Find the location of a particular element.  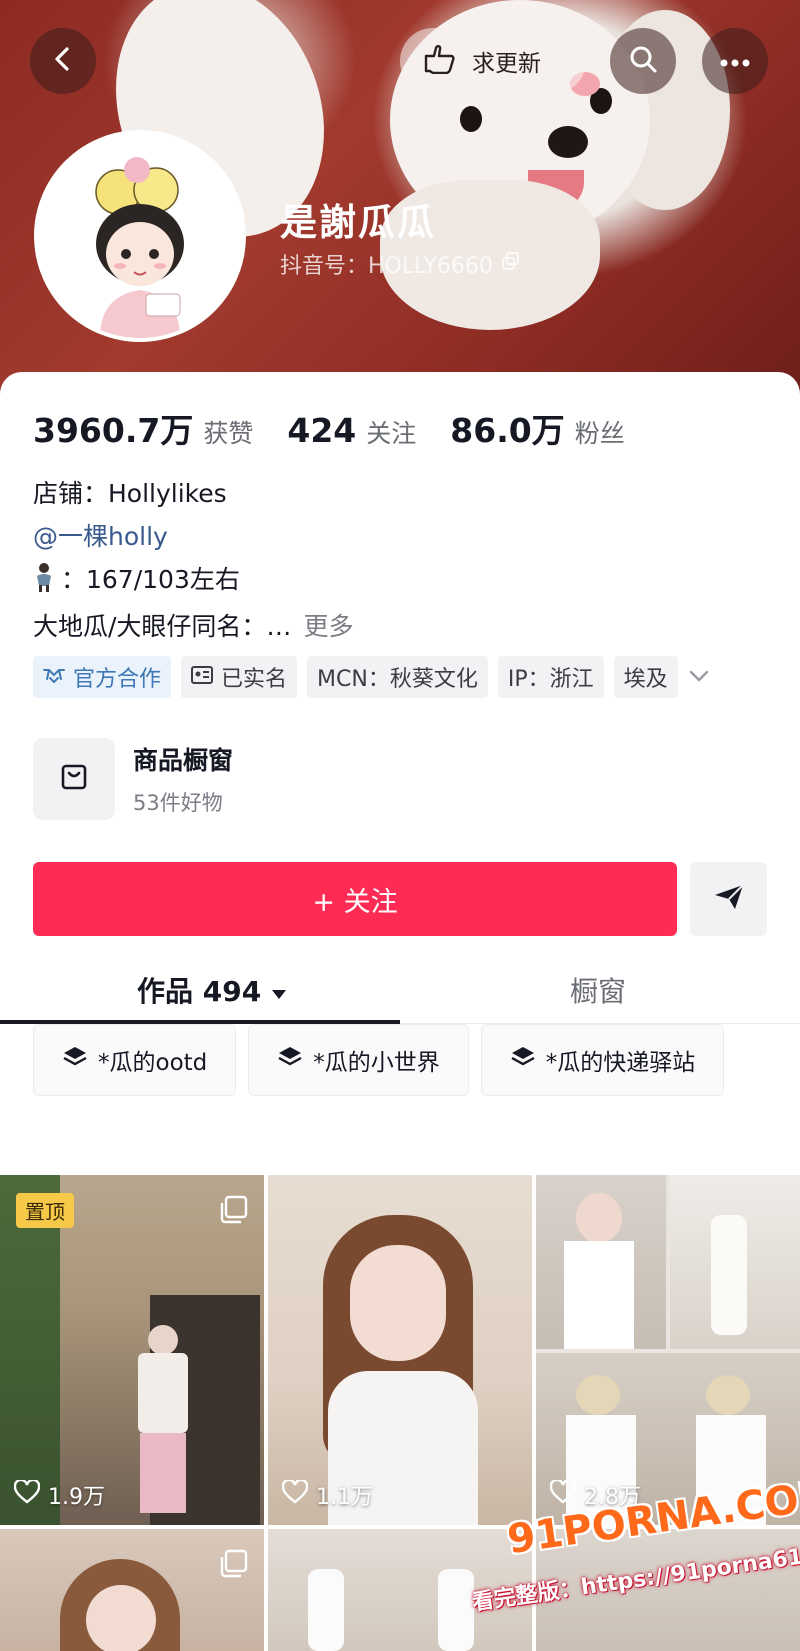

shop-window-count: 53件好物 is located at coordinates (178, 803).